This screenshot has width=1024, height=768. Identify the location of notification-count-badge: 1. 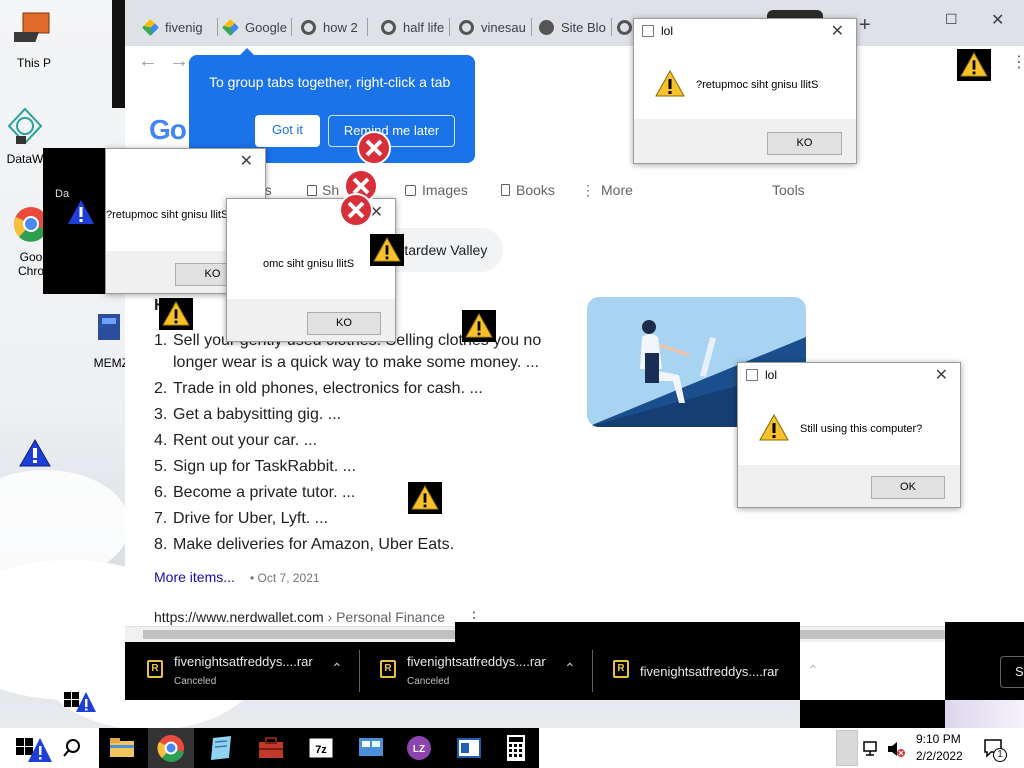
(1000, 755).